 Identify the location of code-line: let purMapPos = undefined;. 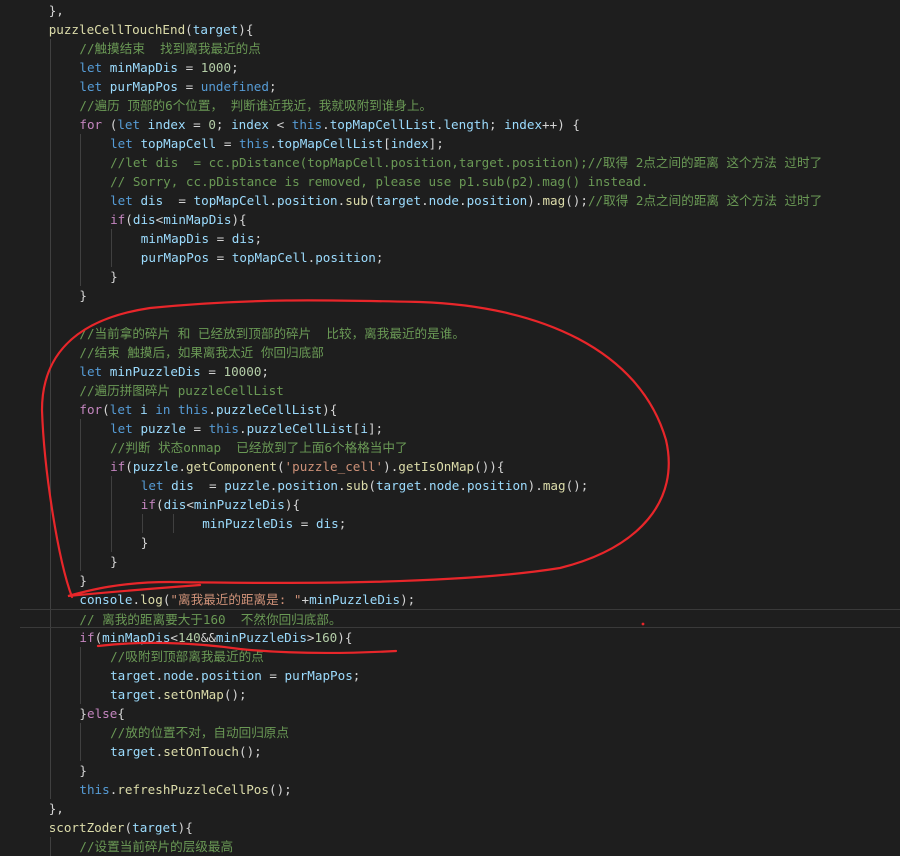
(450, 86).